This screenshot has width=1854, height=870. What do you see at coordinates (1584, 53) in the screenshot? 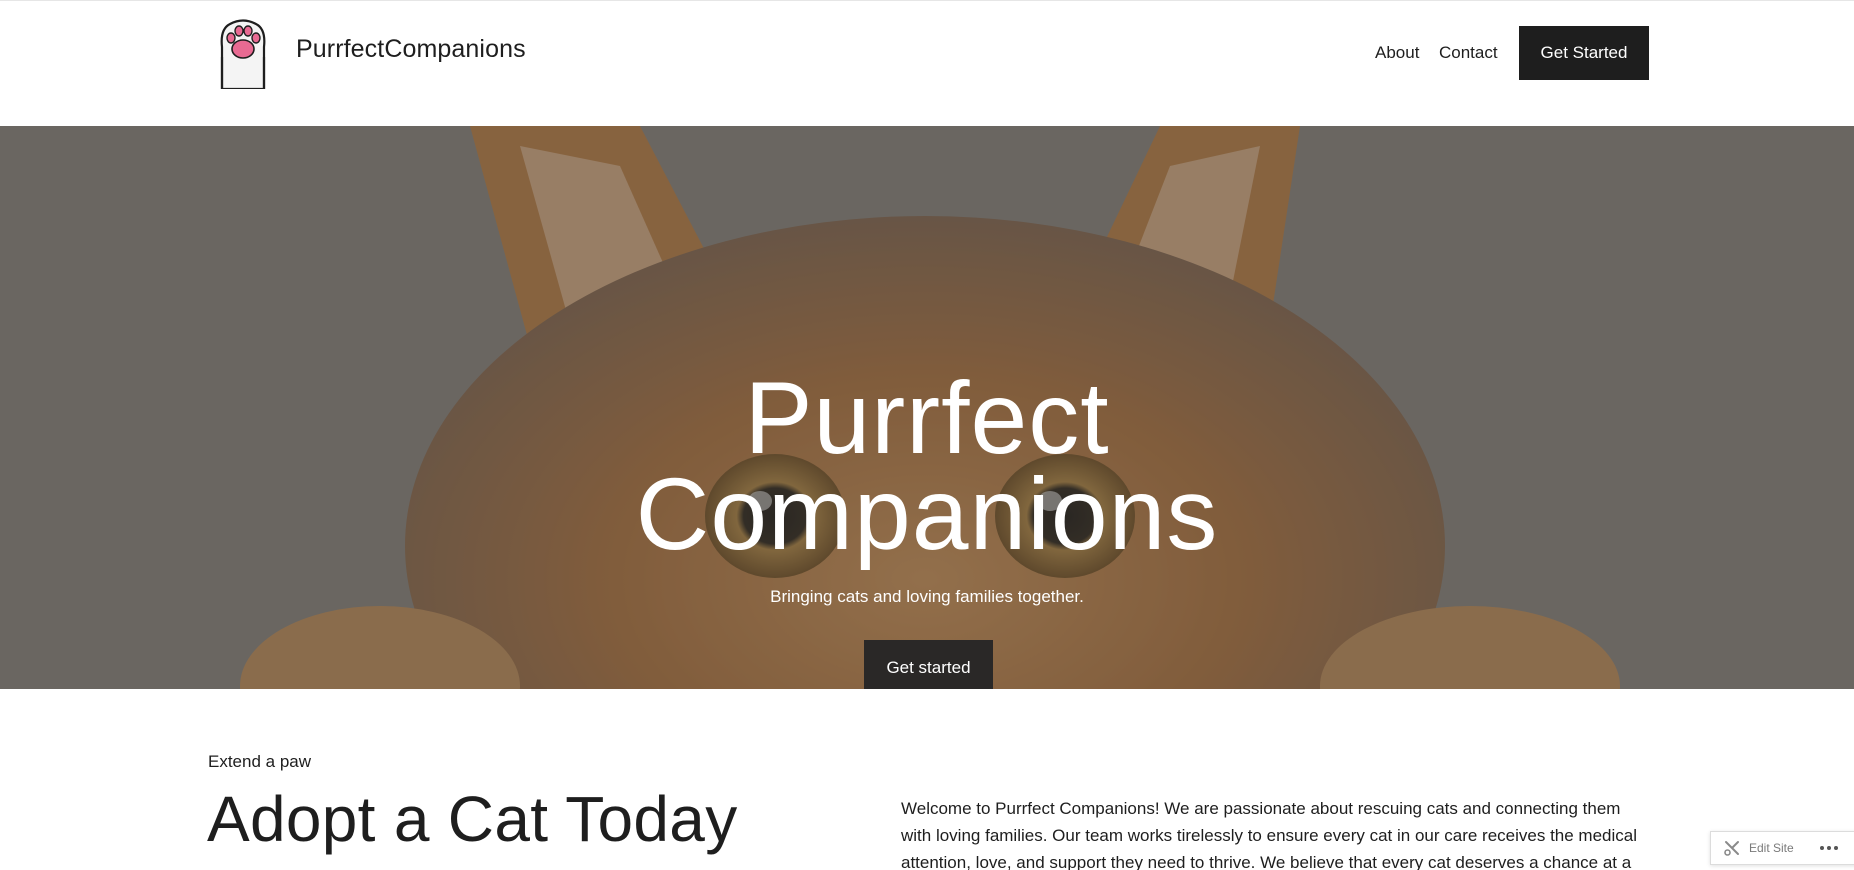
I see `get-started-header-button: Get Started` at bounding box center [1584, 53].